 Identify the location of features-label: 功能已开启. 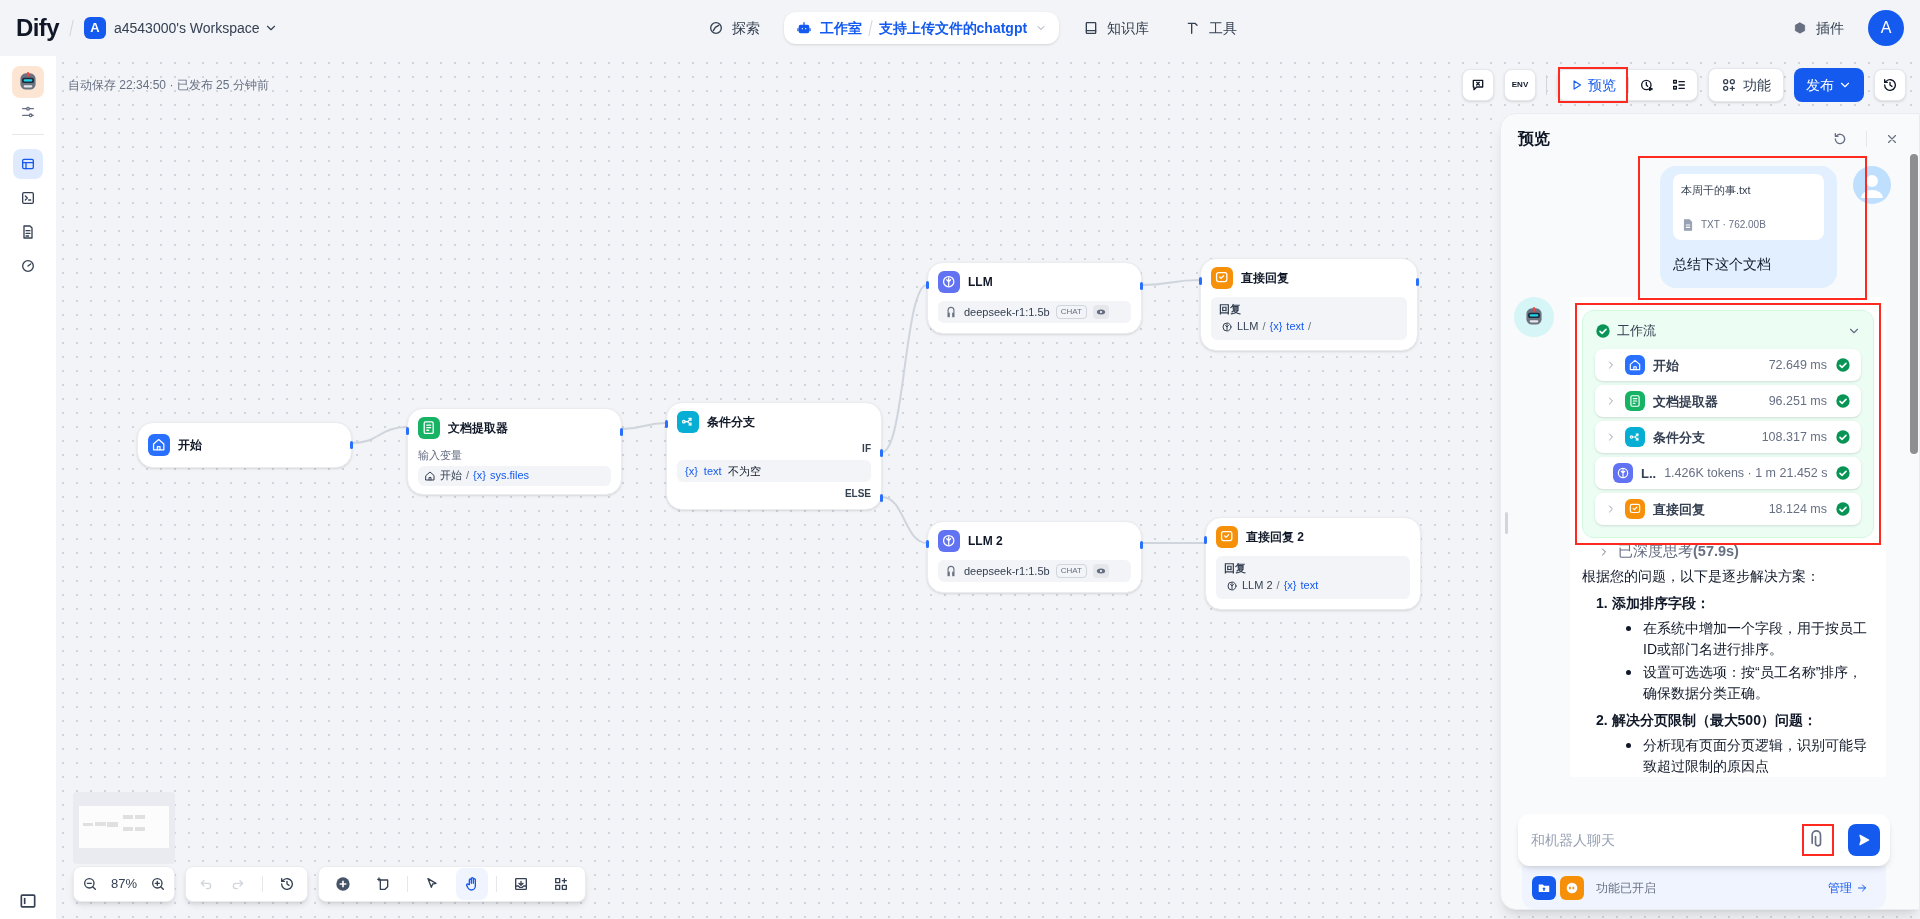
(1626, 888).